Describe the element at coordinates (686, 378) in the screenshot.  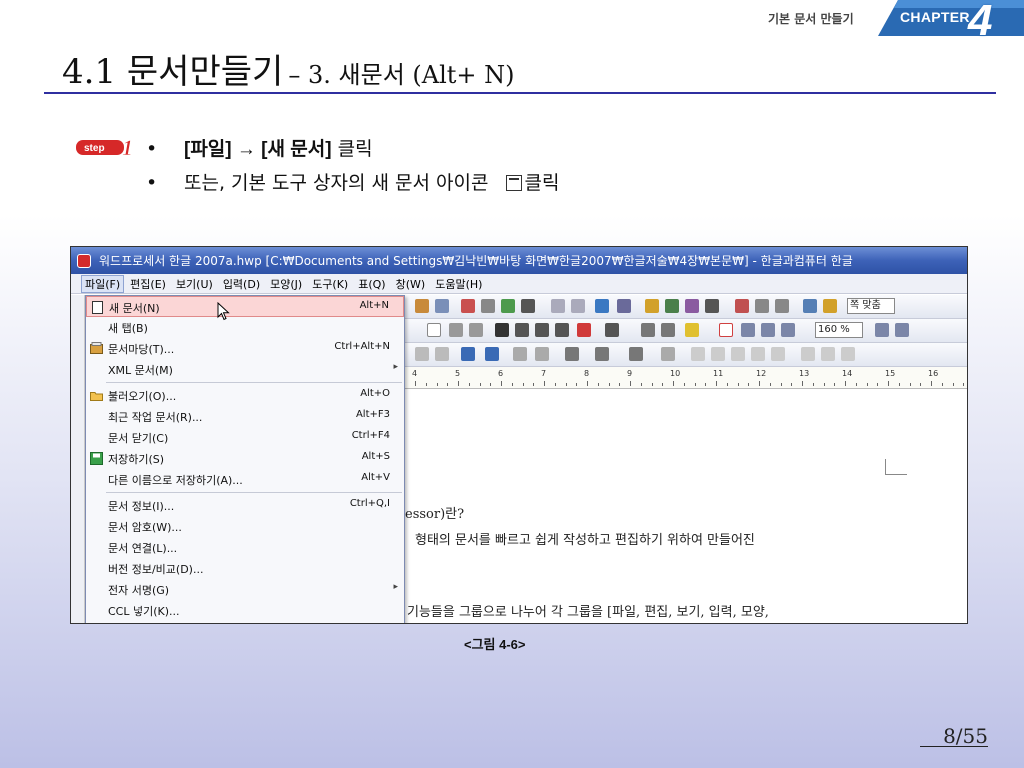
I see `horizontal-ruler: 4 5 6 7 8 9 10 11 12 13 14 15 16` at that location.